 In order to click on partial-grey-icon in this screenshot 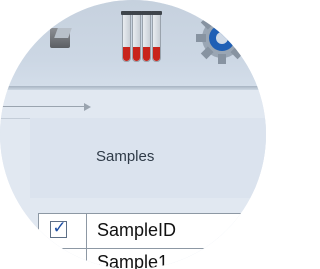, I will do `click(60, 38)`.